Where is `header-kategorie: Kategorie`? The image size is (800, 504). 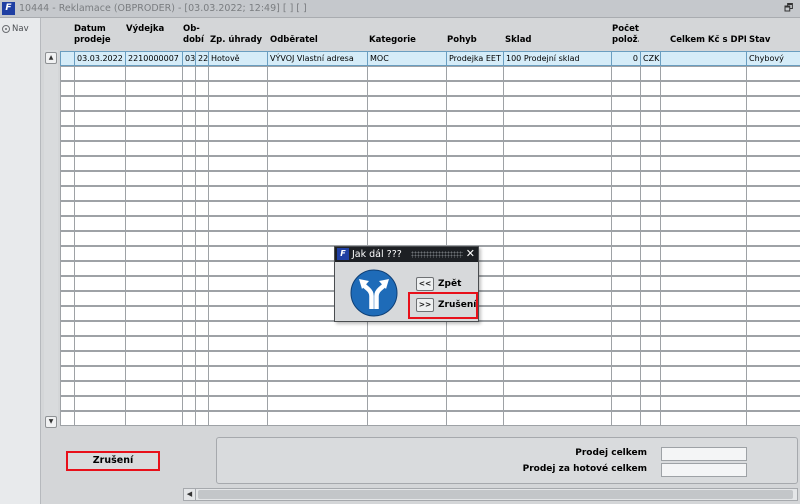
header-kategorie: Kategorie is located at coordinates (407, 40).